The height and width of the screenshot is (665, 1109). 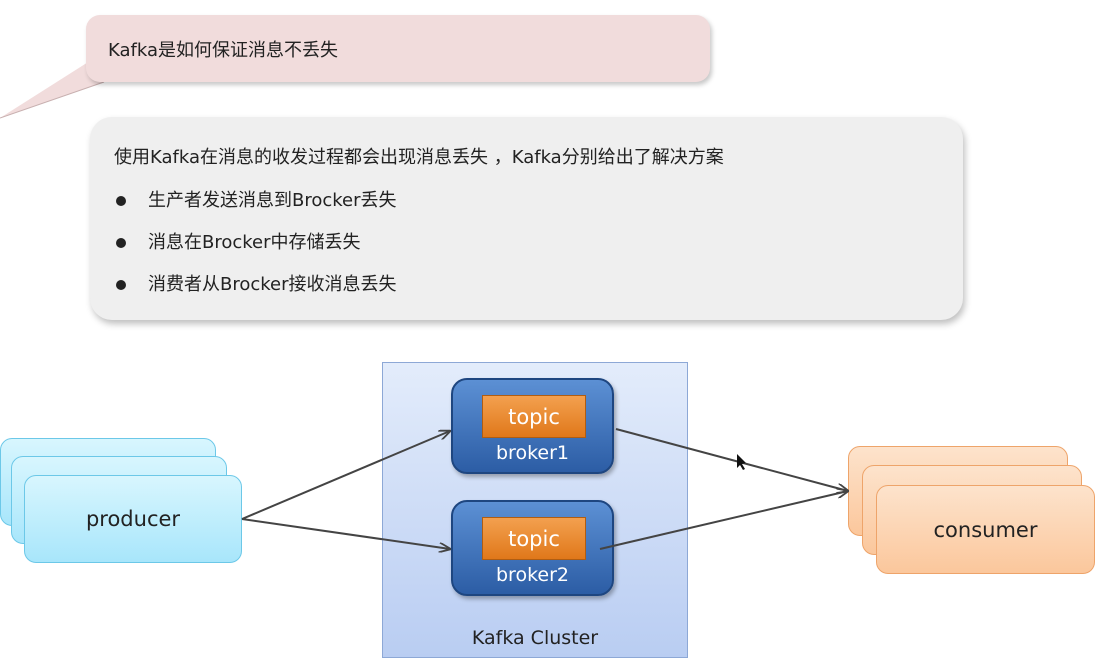 What do you see at coordinates (272, 284) in the screenshot?
I see `bullet-text: 消费者从Brocker接收消息丢失` at bounding box center [272, 284].